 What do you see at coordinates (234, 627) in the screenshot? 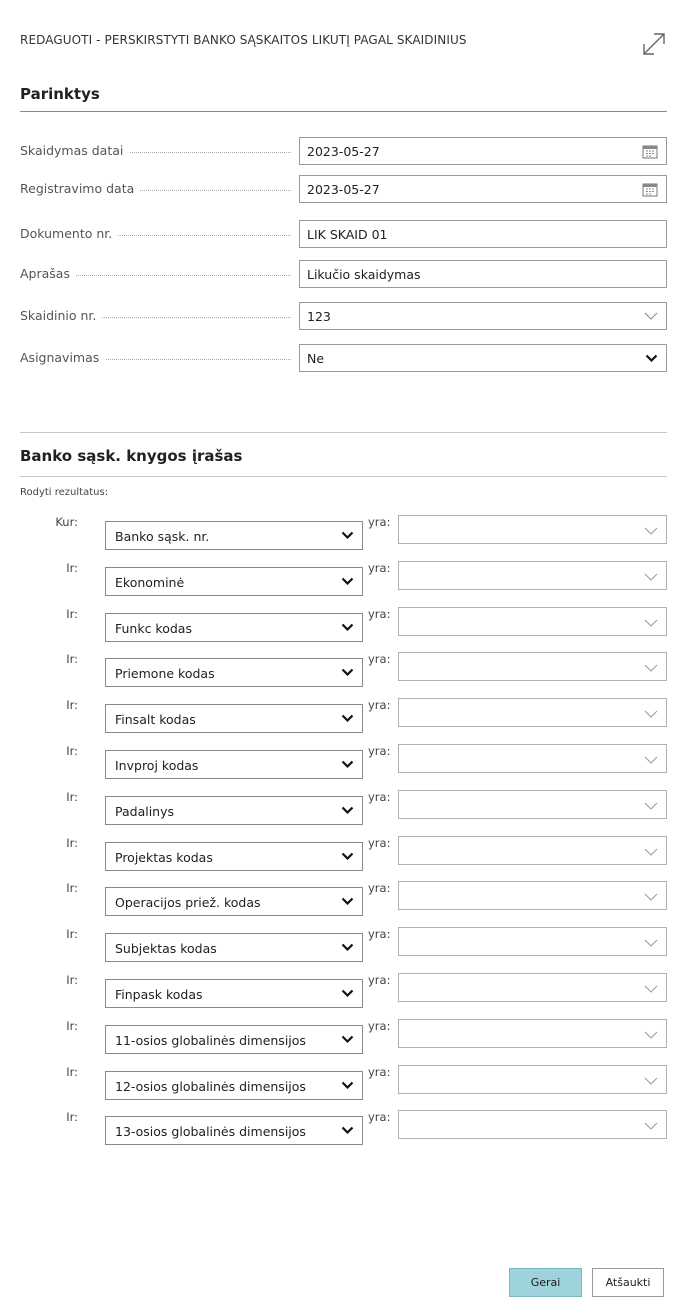
I see `filter-field-select: Funkc kodas` at bounding box center [234, 627].